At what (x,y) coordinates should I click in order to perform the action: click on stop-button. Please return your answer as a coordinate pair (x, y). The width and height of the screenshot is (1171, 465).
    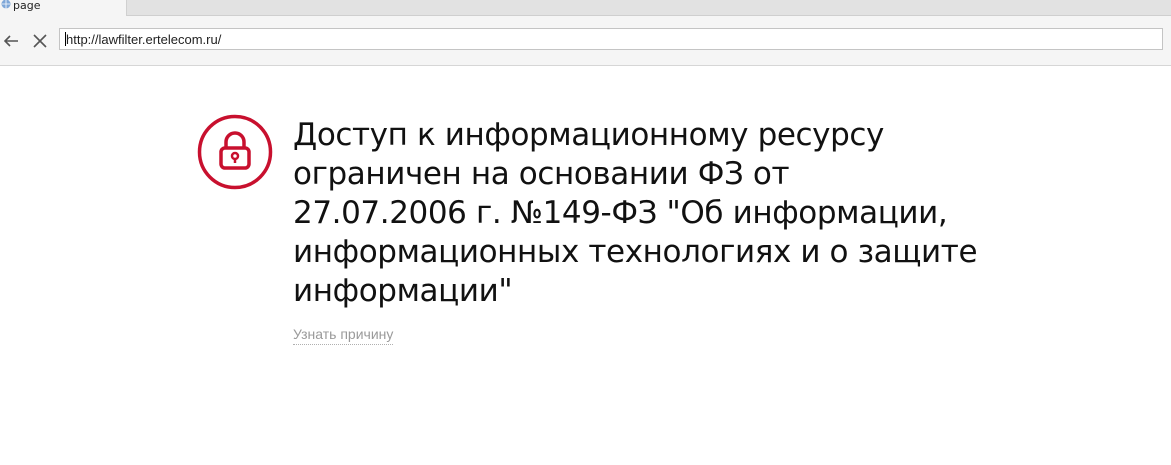
    Looking at the image, I should click on (40, 41).